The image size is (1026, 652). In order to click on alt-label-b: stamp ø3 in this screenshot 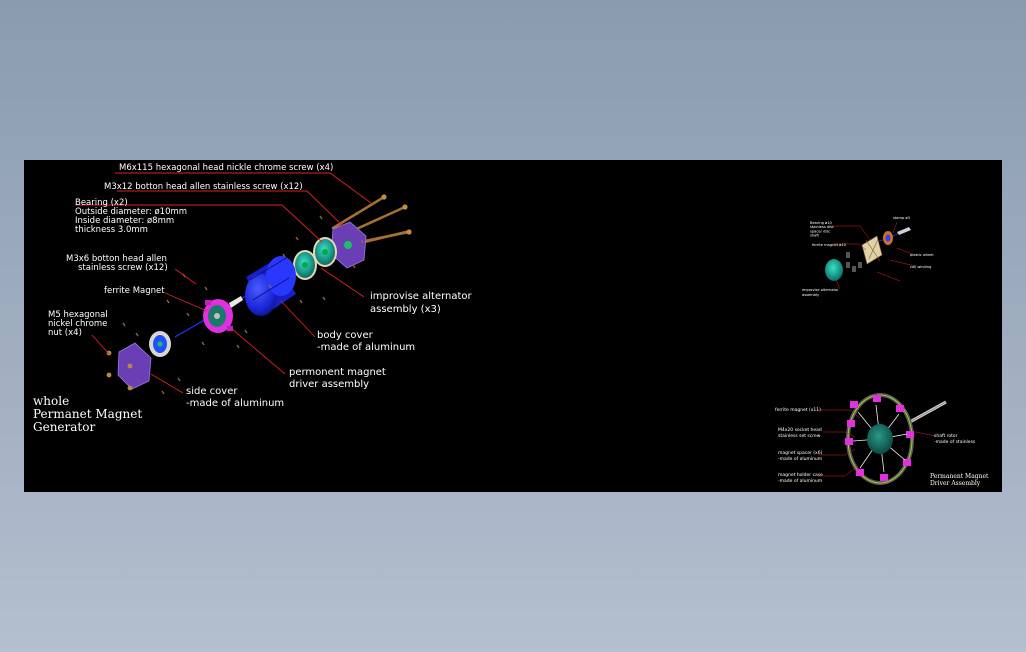, I will do `click(901, 218)`.